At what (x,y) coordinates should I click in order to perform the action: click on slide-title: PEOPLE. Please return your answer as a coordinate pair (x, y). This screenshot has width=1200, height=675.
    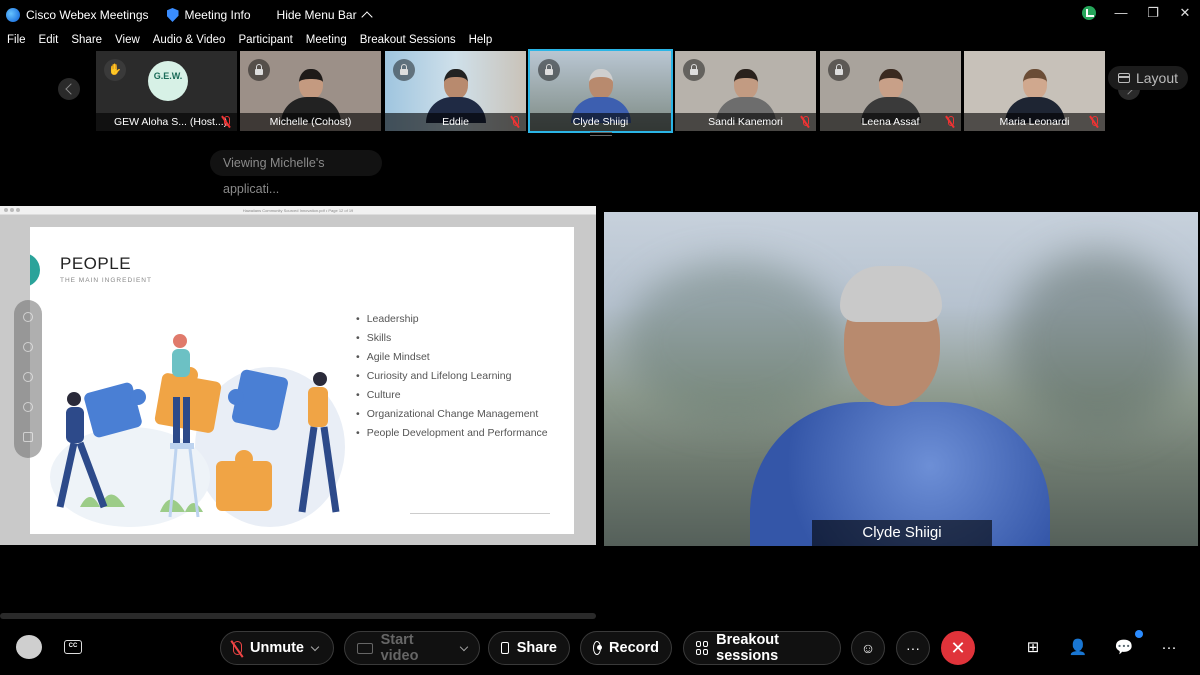
    Looking at the image, I should click on (96, 263).